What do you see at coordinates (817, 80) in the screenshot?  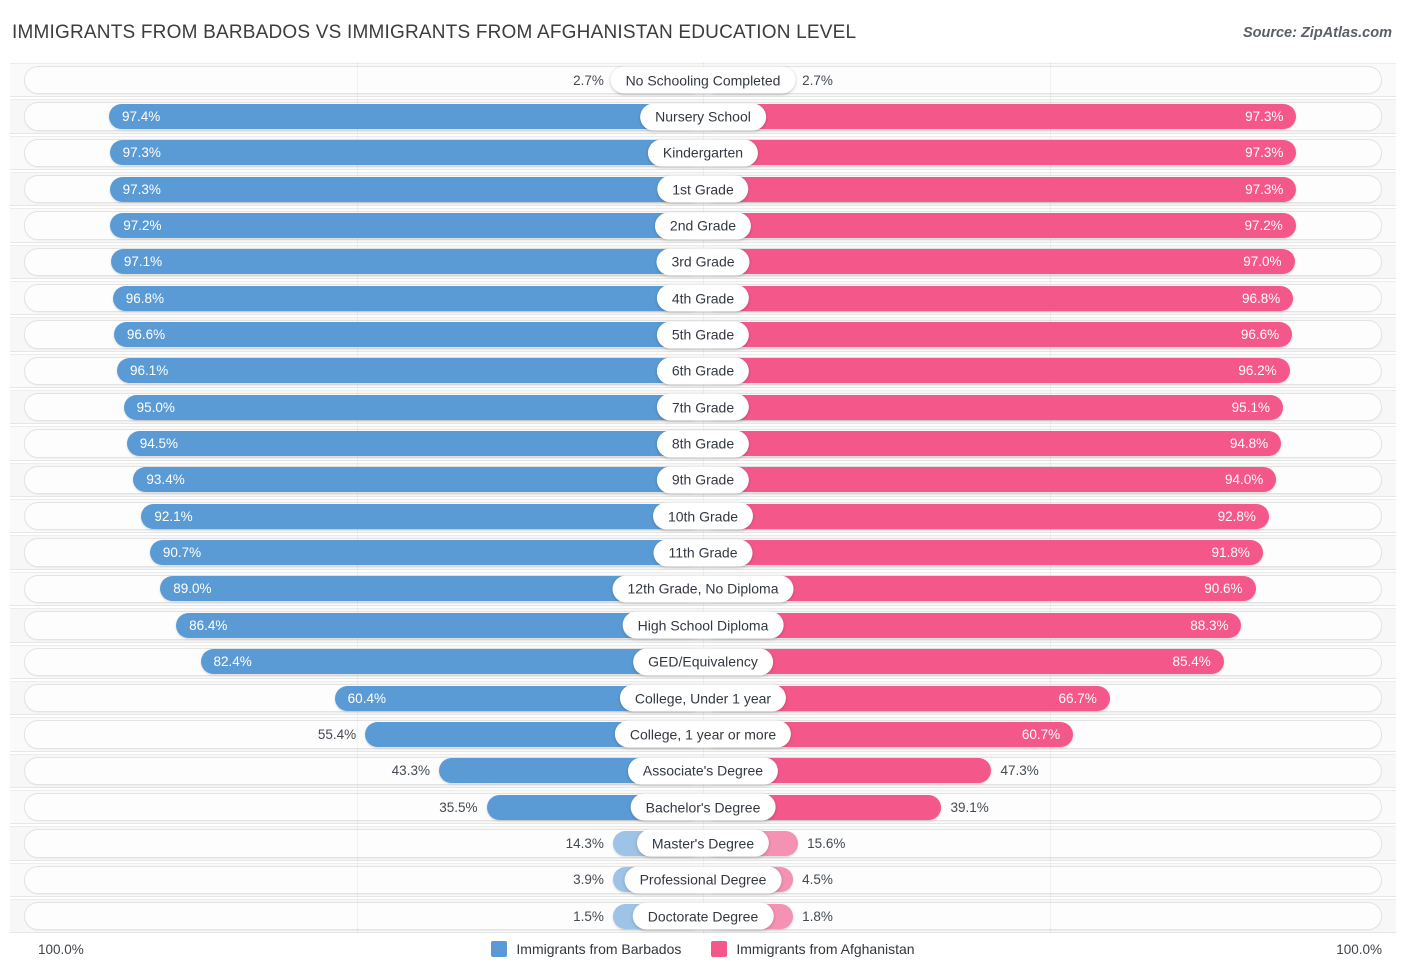 I see `bar-value-label: 2.7%` at bounding box center [817, 80].